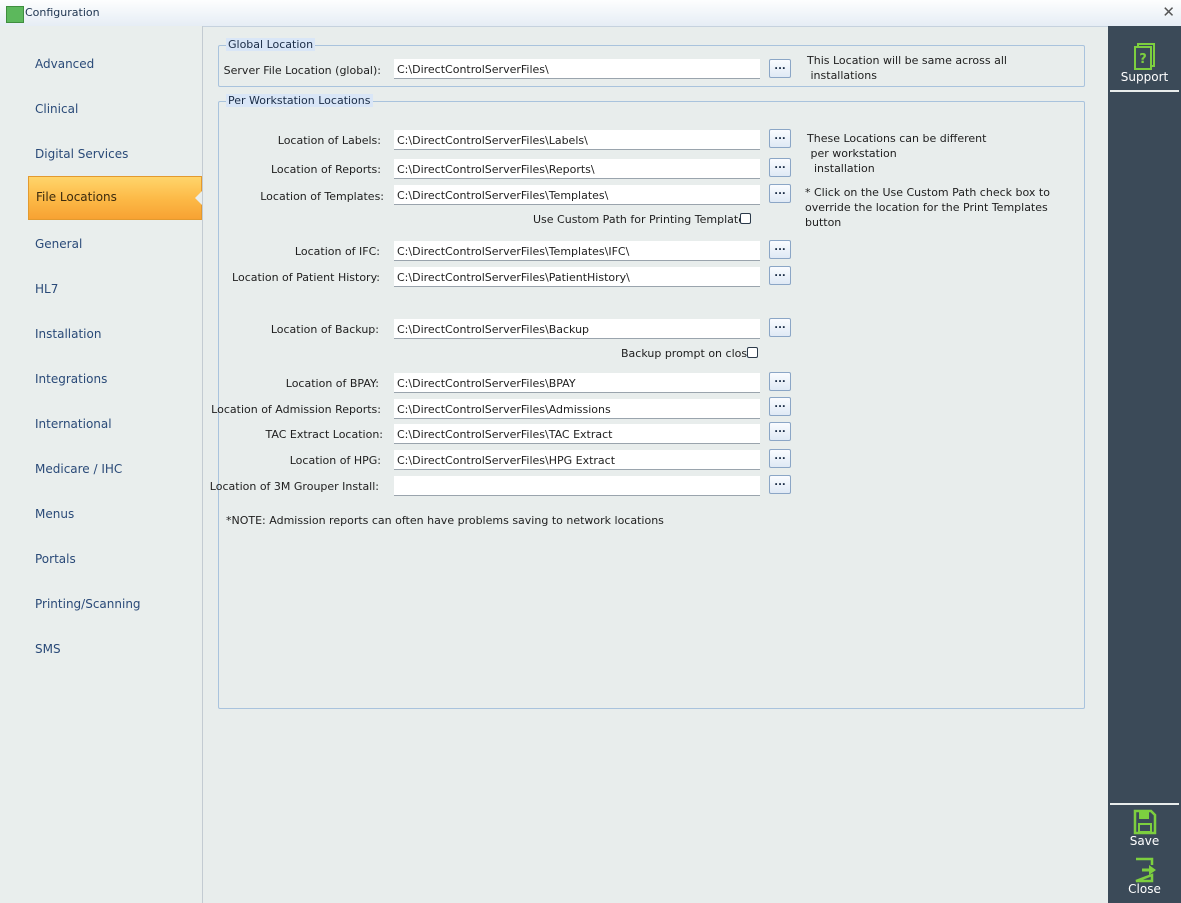  I want to click on support-underline, so click(1144, 91).